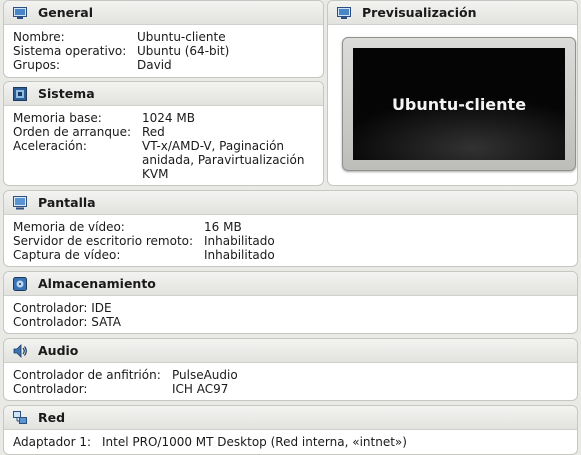 The width and height of the screenshot is (581, 455). Describe the element at coordinates (419, 12) in the screenshot. I see `preview-title: Previsualización` at that location.